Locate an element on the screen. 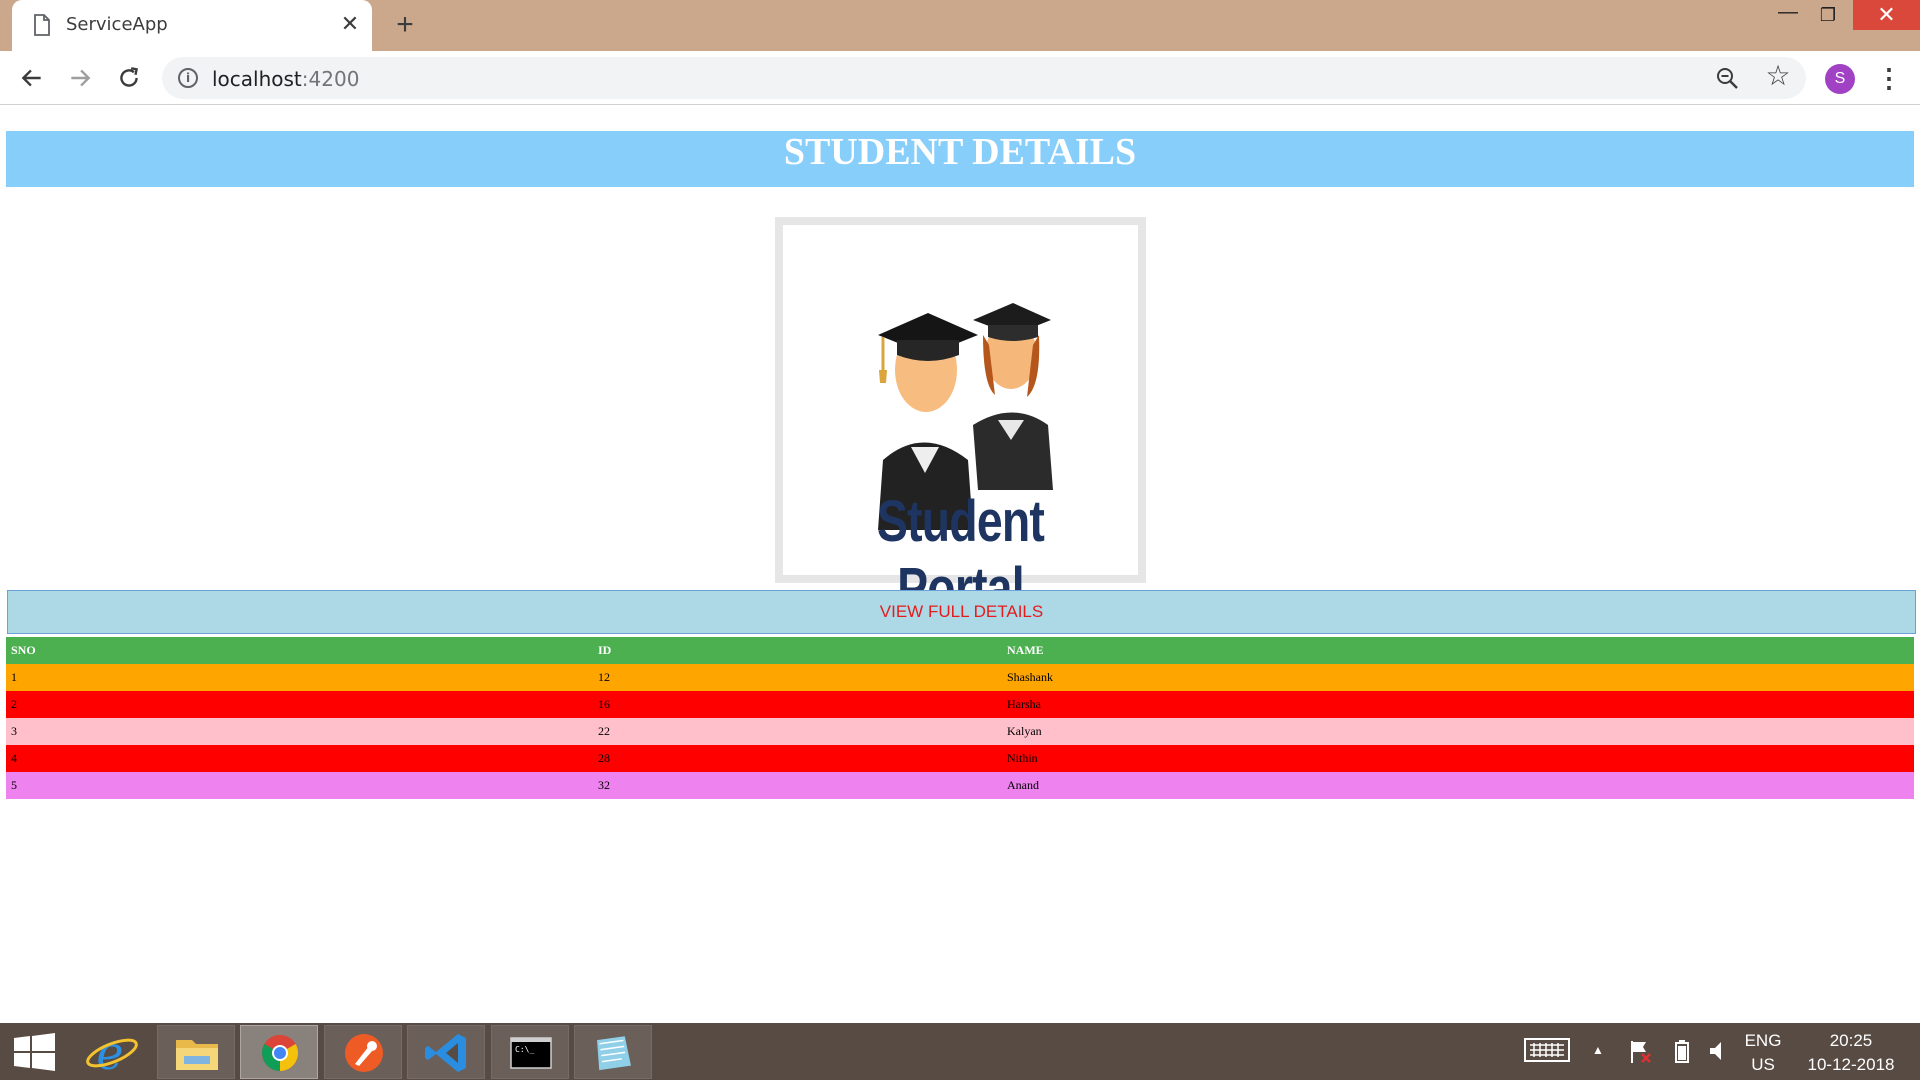 This screenshot has width=1920, height=1080. avatar: S is located at coordinates (1840, 79).